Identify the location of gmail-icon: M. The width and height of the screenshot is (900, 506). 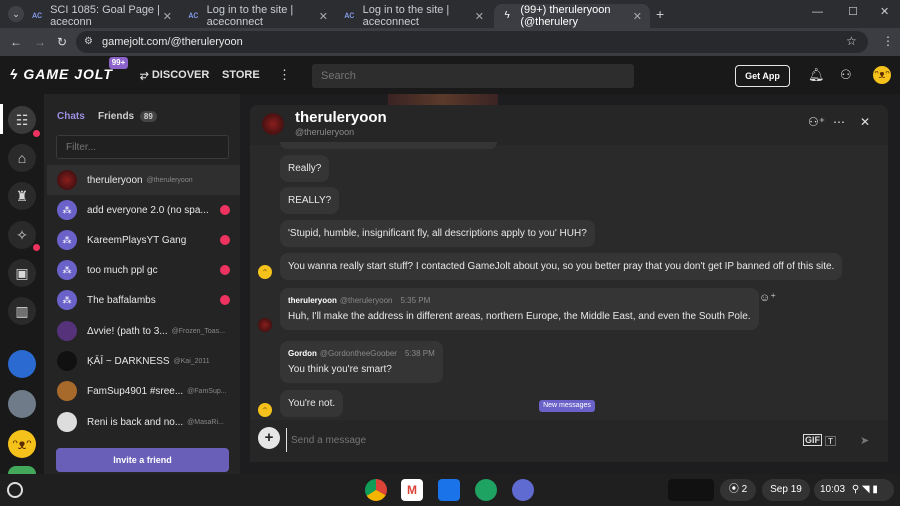
(412, 490).